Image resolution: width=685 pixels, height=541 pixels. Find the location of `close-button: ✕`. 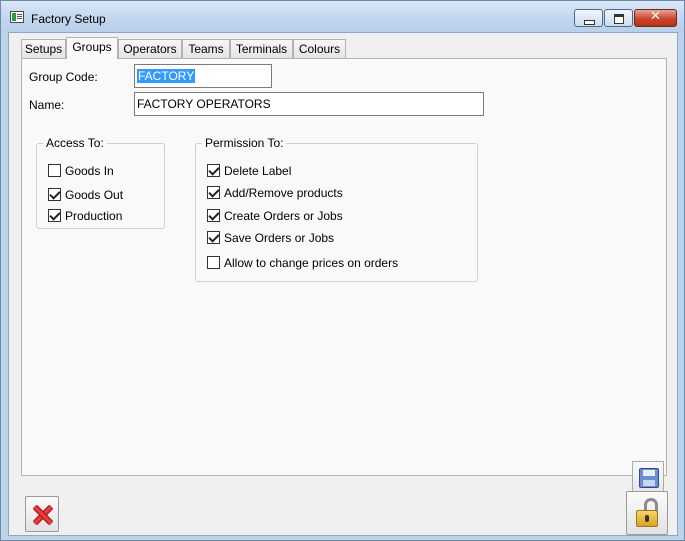

close-button: ✕ is located at coordinates (655, 18).